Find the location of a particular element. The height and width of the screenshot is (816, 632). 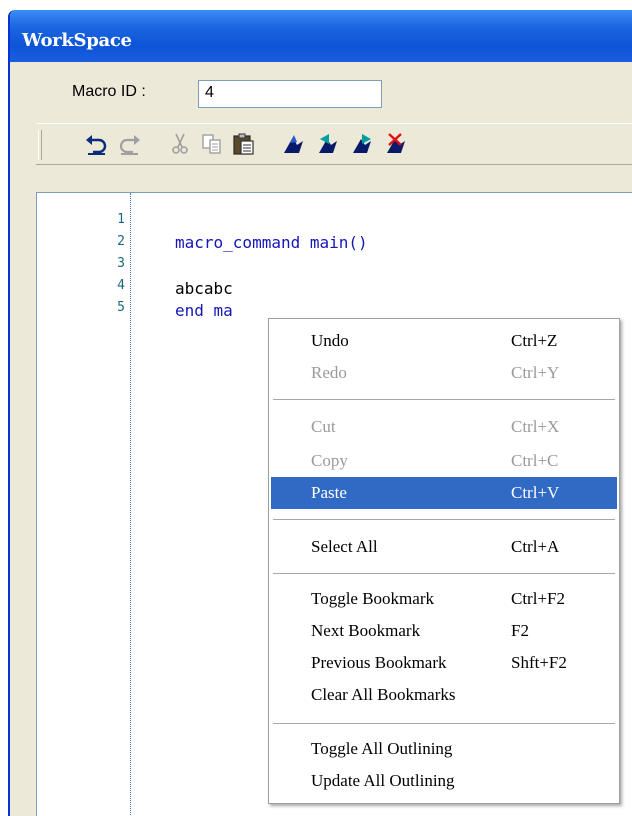

previous-bookmark-icon is located at coordinates (362, 143).